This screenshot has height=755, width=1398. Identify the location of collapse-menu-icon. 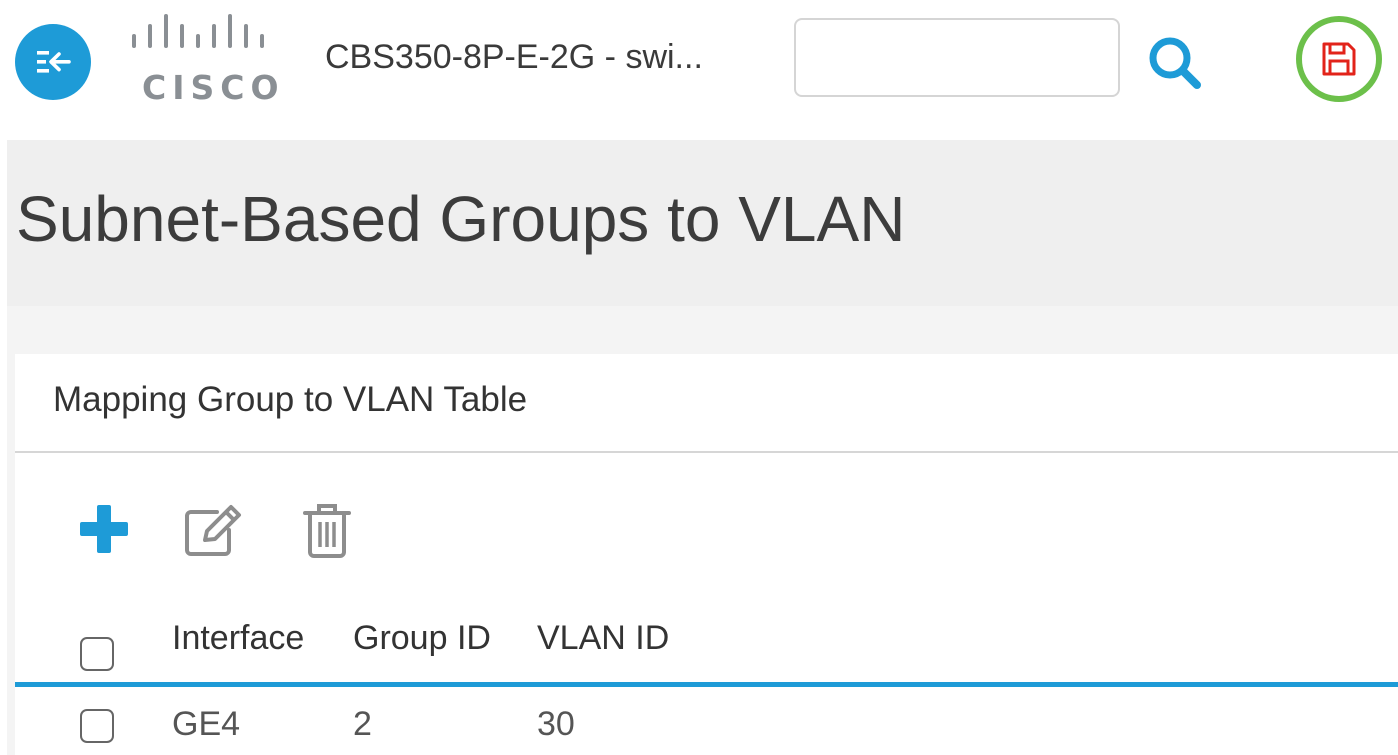
(54, 62).